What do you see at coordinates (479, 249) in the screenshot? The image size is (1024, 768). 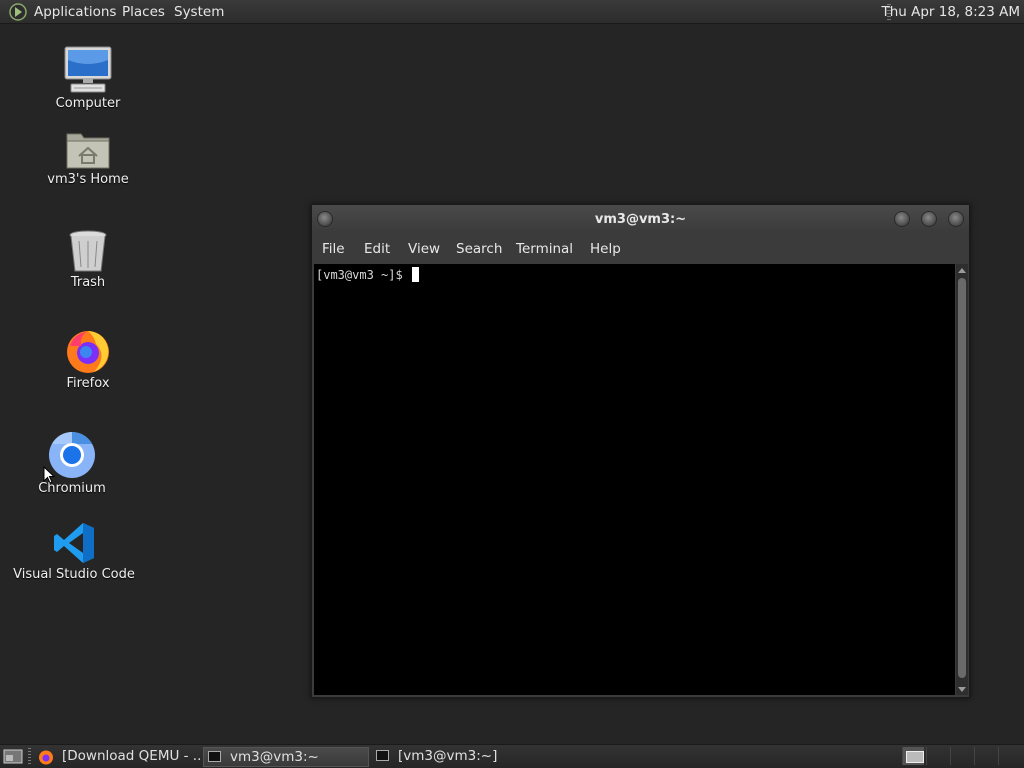 I see `menu-search: Search` at bounding box center [479, 249].